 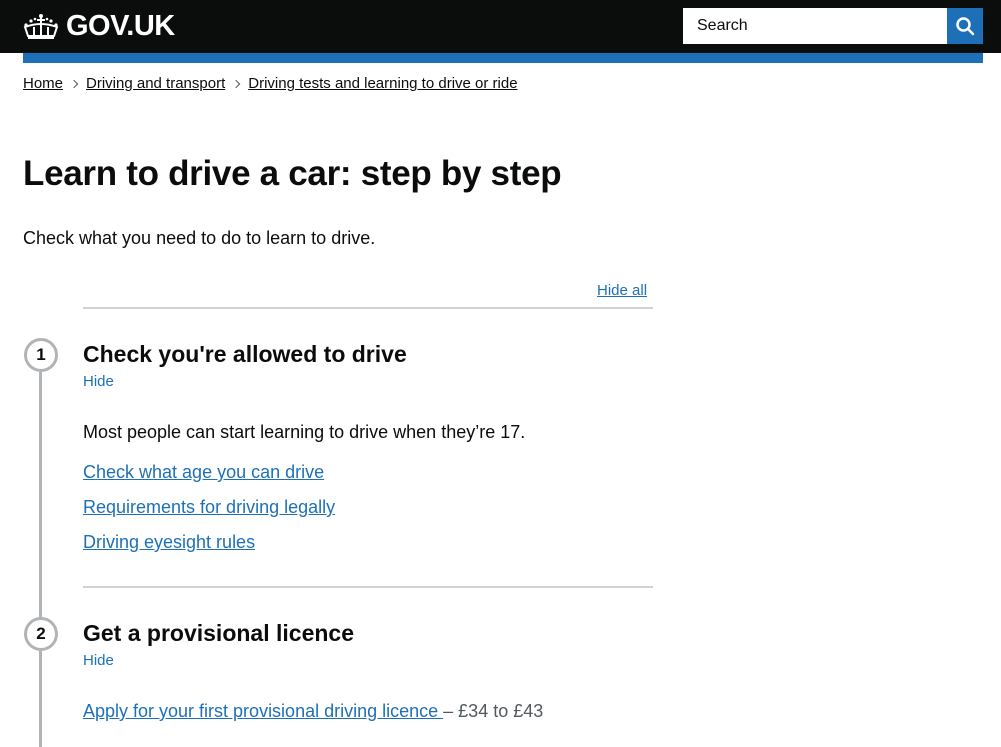 I want to click on step-link: Driving eyesight rules, so click(x=169, y=542).